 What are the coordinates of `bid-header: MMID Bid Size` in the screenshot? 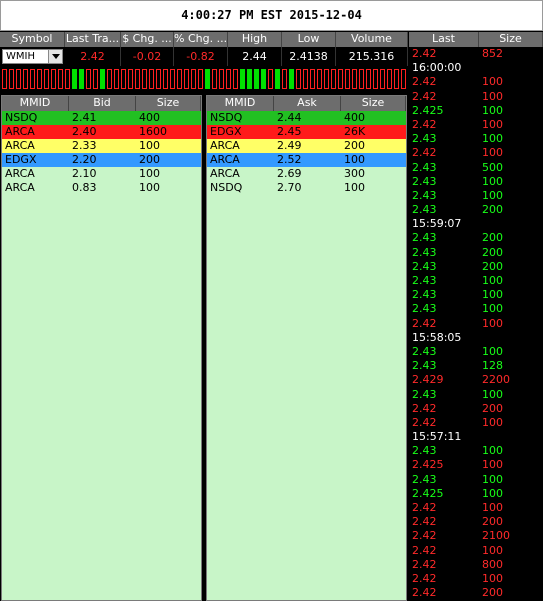 It's located at (101, 103).